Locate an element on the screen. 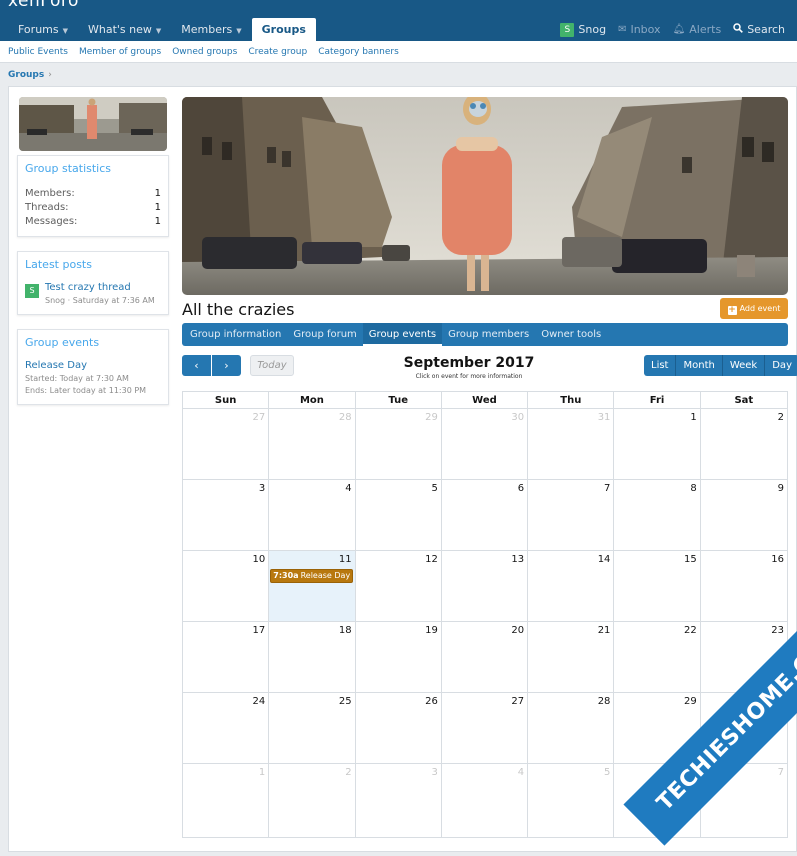 This screenshot has height=856, width=797. day-number: 25 is located at coordinates (345, 701).